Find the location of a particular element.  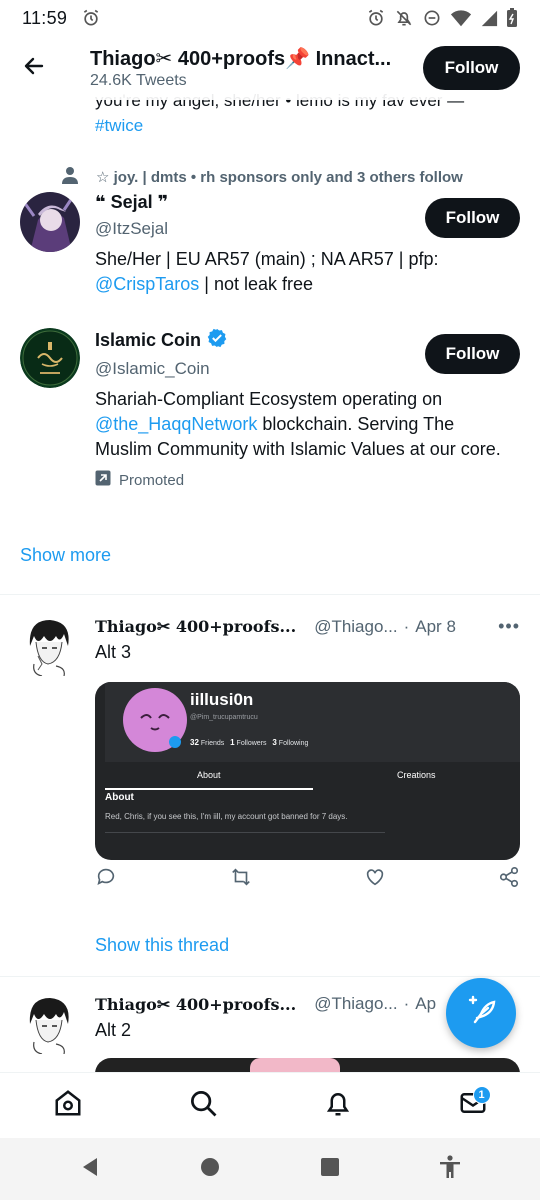

bell-off-icon is located at coordinates (404, 18).